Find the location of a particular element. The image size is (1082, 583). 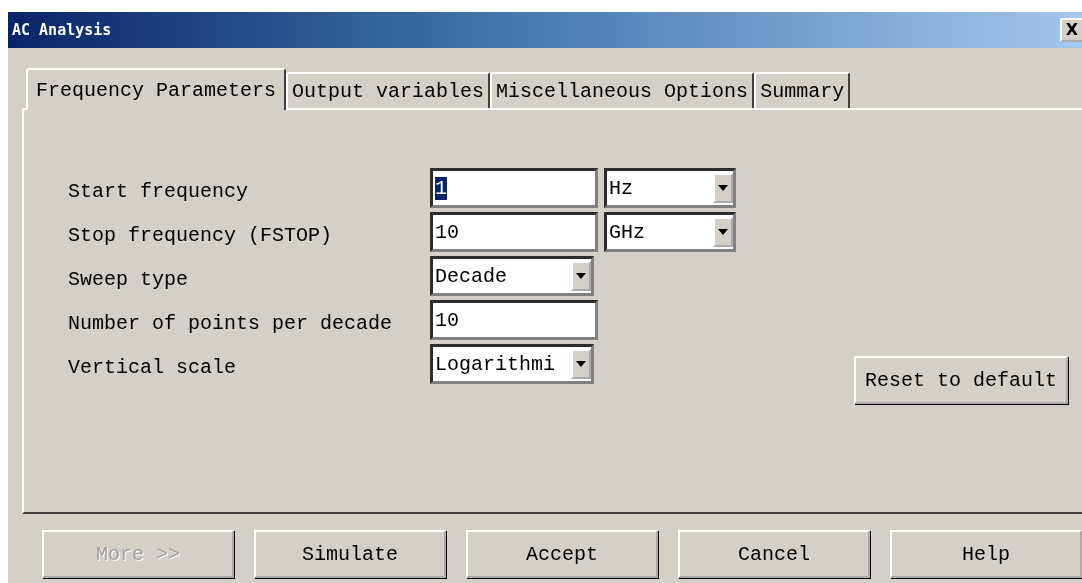

dropdown: Logarithmi is located at coordinates (512, 364).